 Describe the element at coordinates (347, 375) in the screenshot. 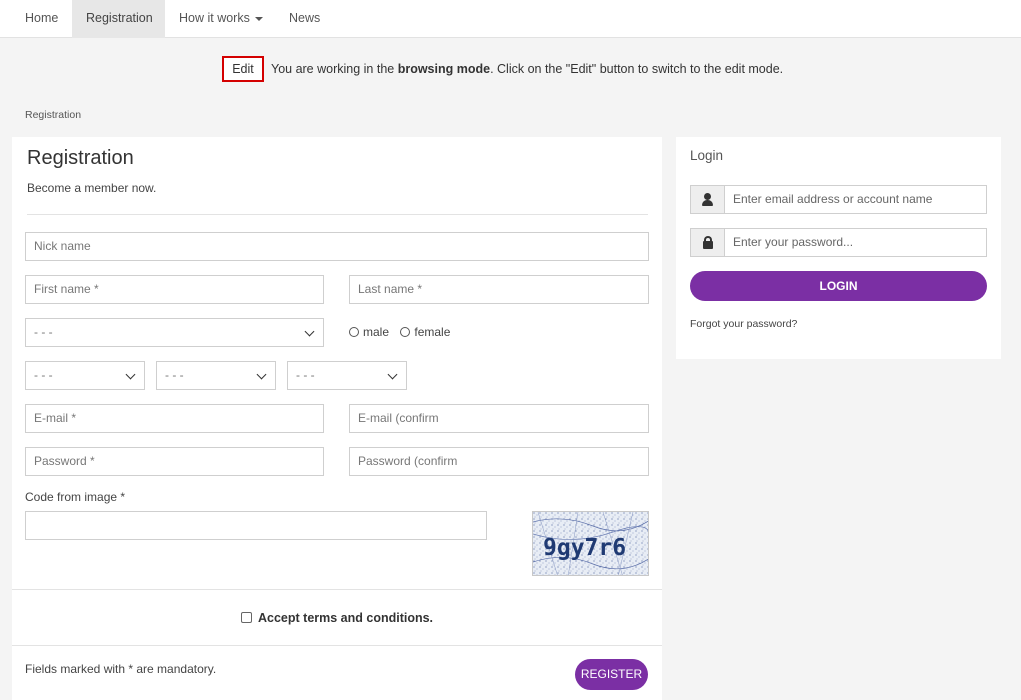

I see `birth-year-select: - - -` at that location.